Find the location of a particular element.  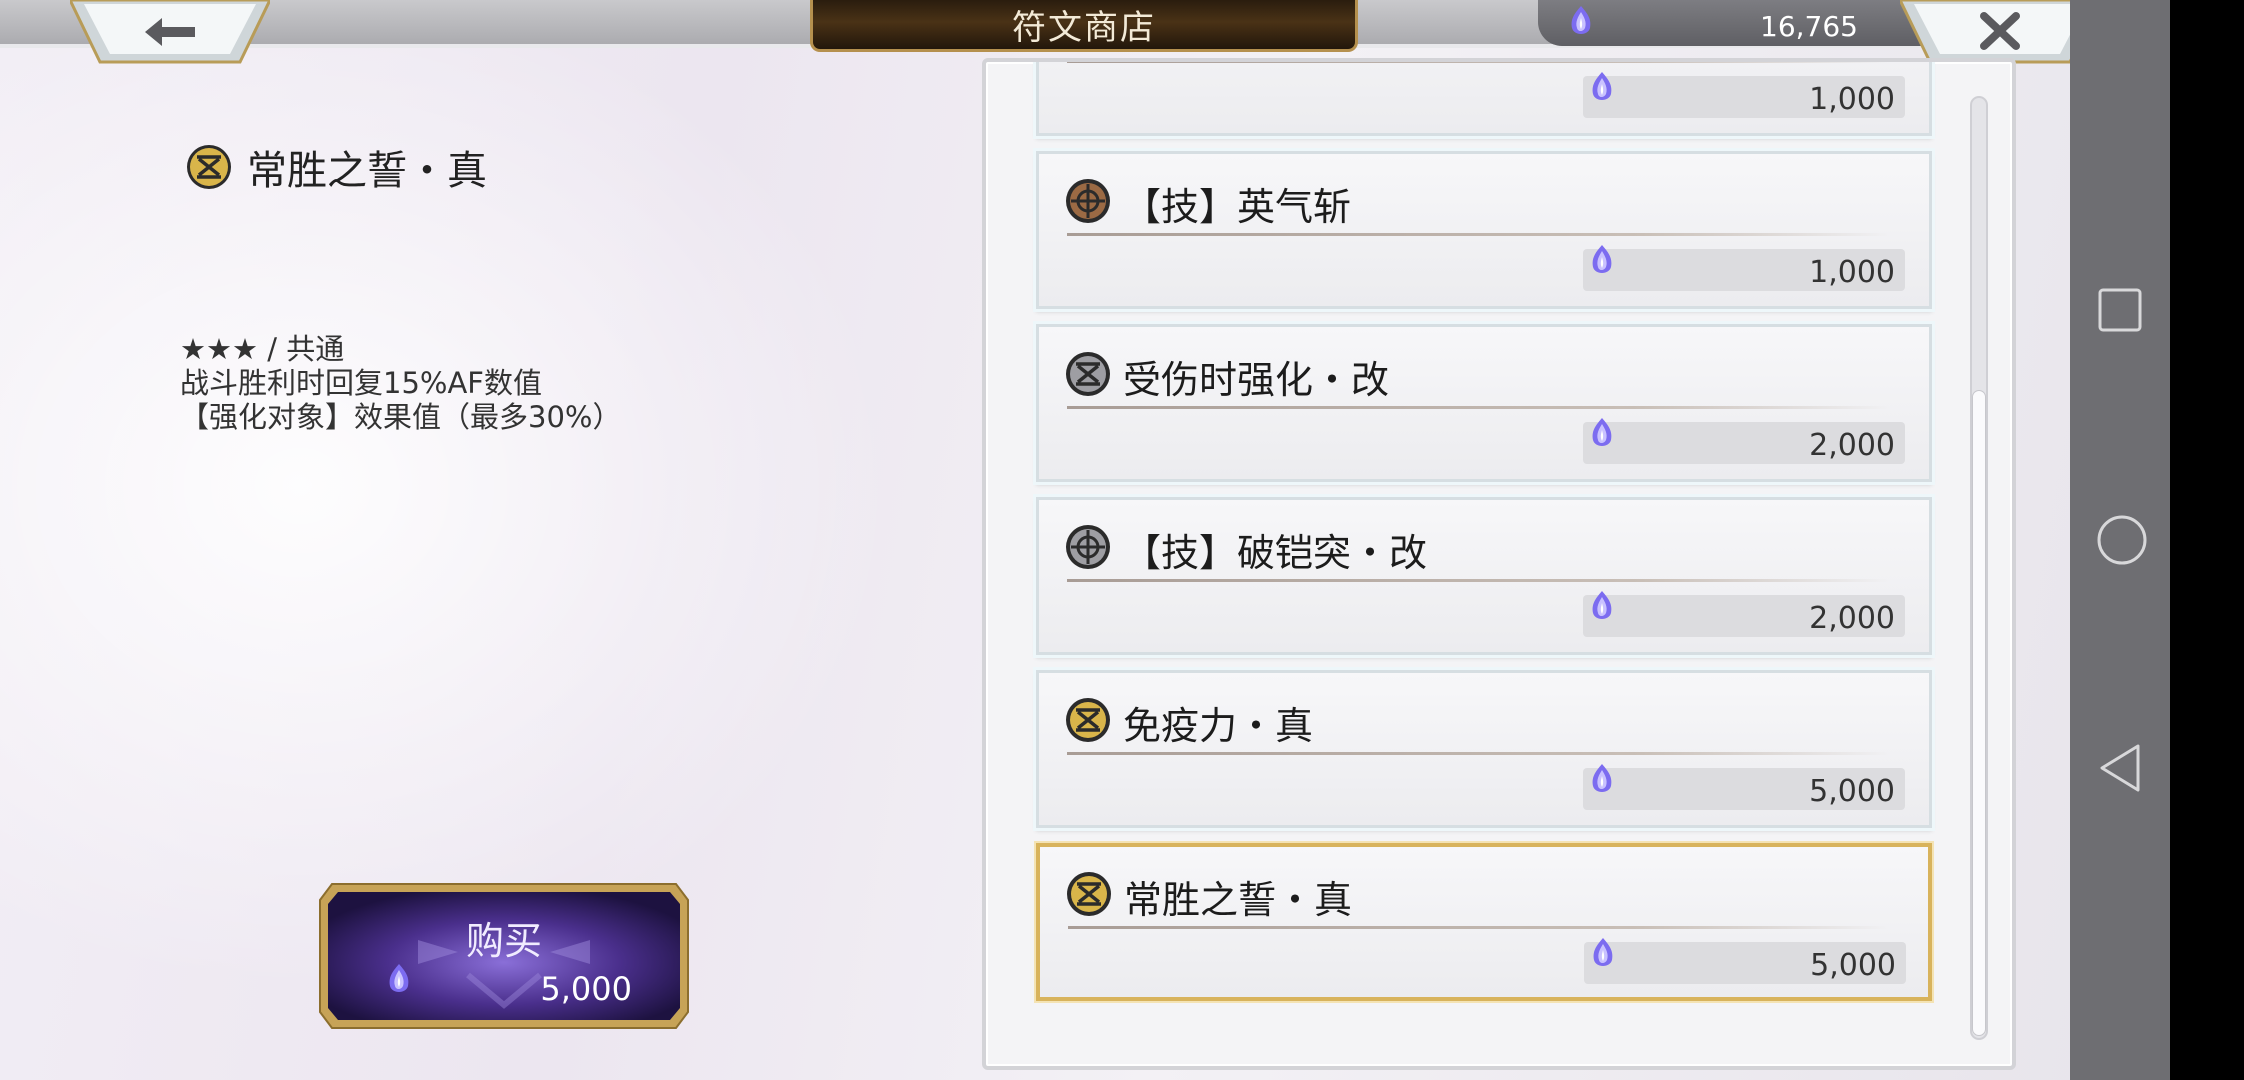

buy-button-price: 5,000 is located at coordinates (586, 989).